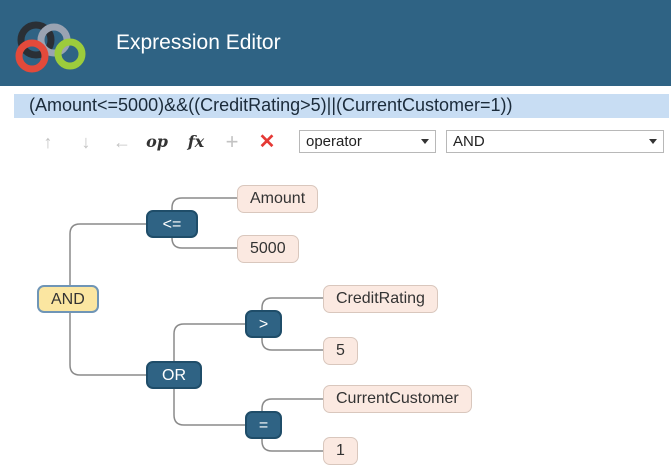 The height and width of the screenshot is (465, 671). What do you see at coordinates (380, 299) in the screenshot?
I see `node-credit-rating: CreditRating` at bounding box center [380, 299].